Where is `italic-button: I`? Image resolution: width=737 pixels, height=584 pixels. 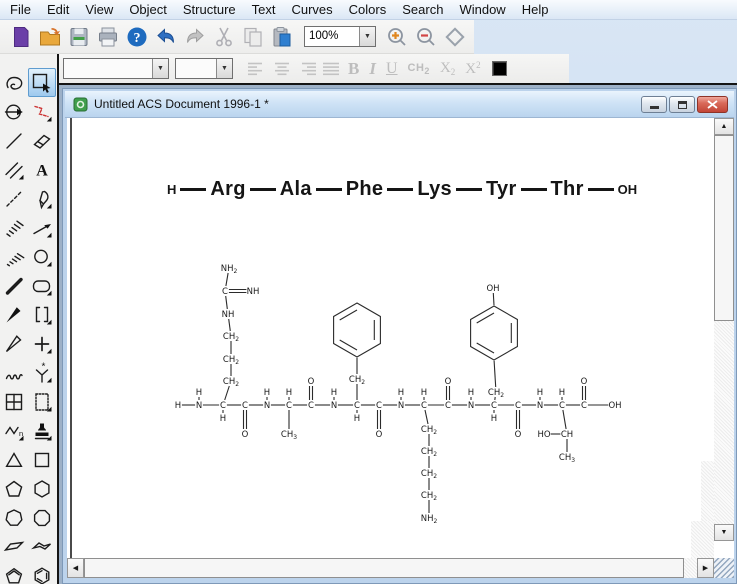
italic-button: I is located at coordinates (372, 69).